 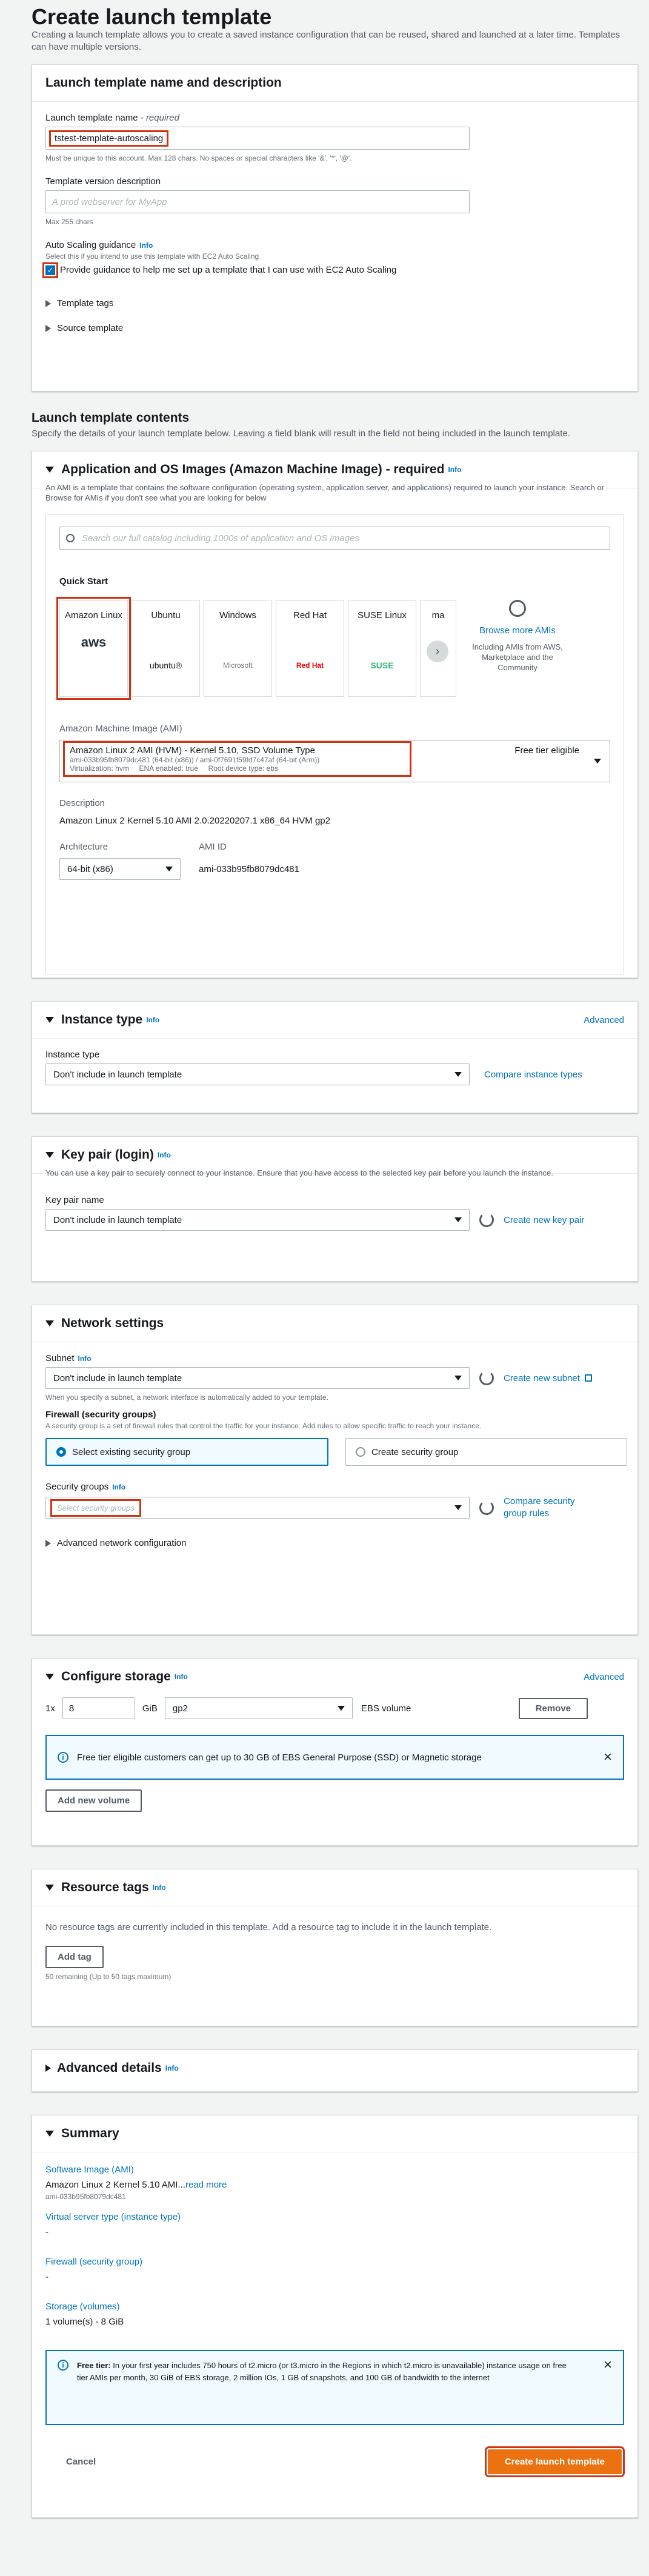 I want to click on create-key-pair-link: Create new key pair, so click(x=544, y=1220).